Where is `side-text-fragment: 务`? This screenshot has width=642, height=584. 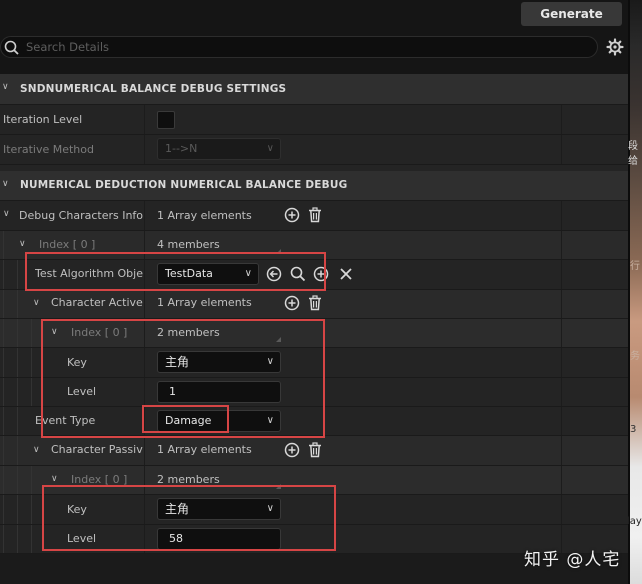 side-text-fragment: 务 is located at coordinates (635, 356).